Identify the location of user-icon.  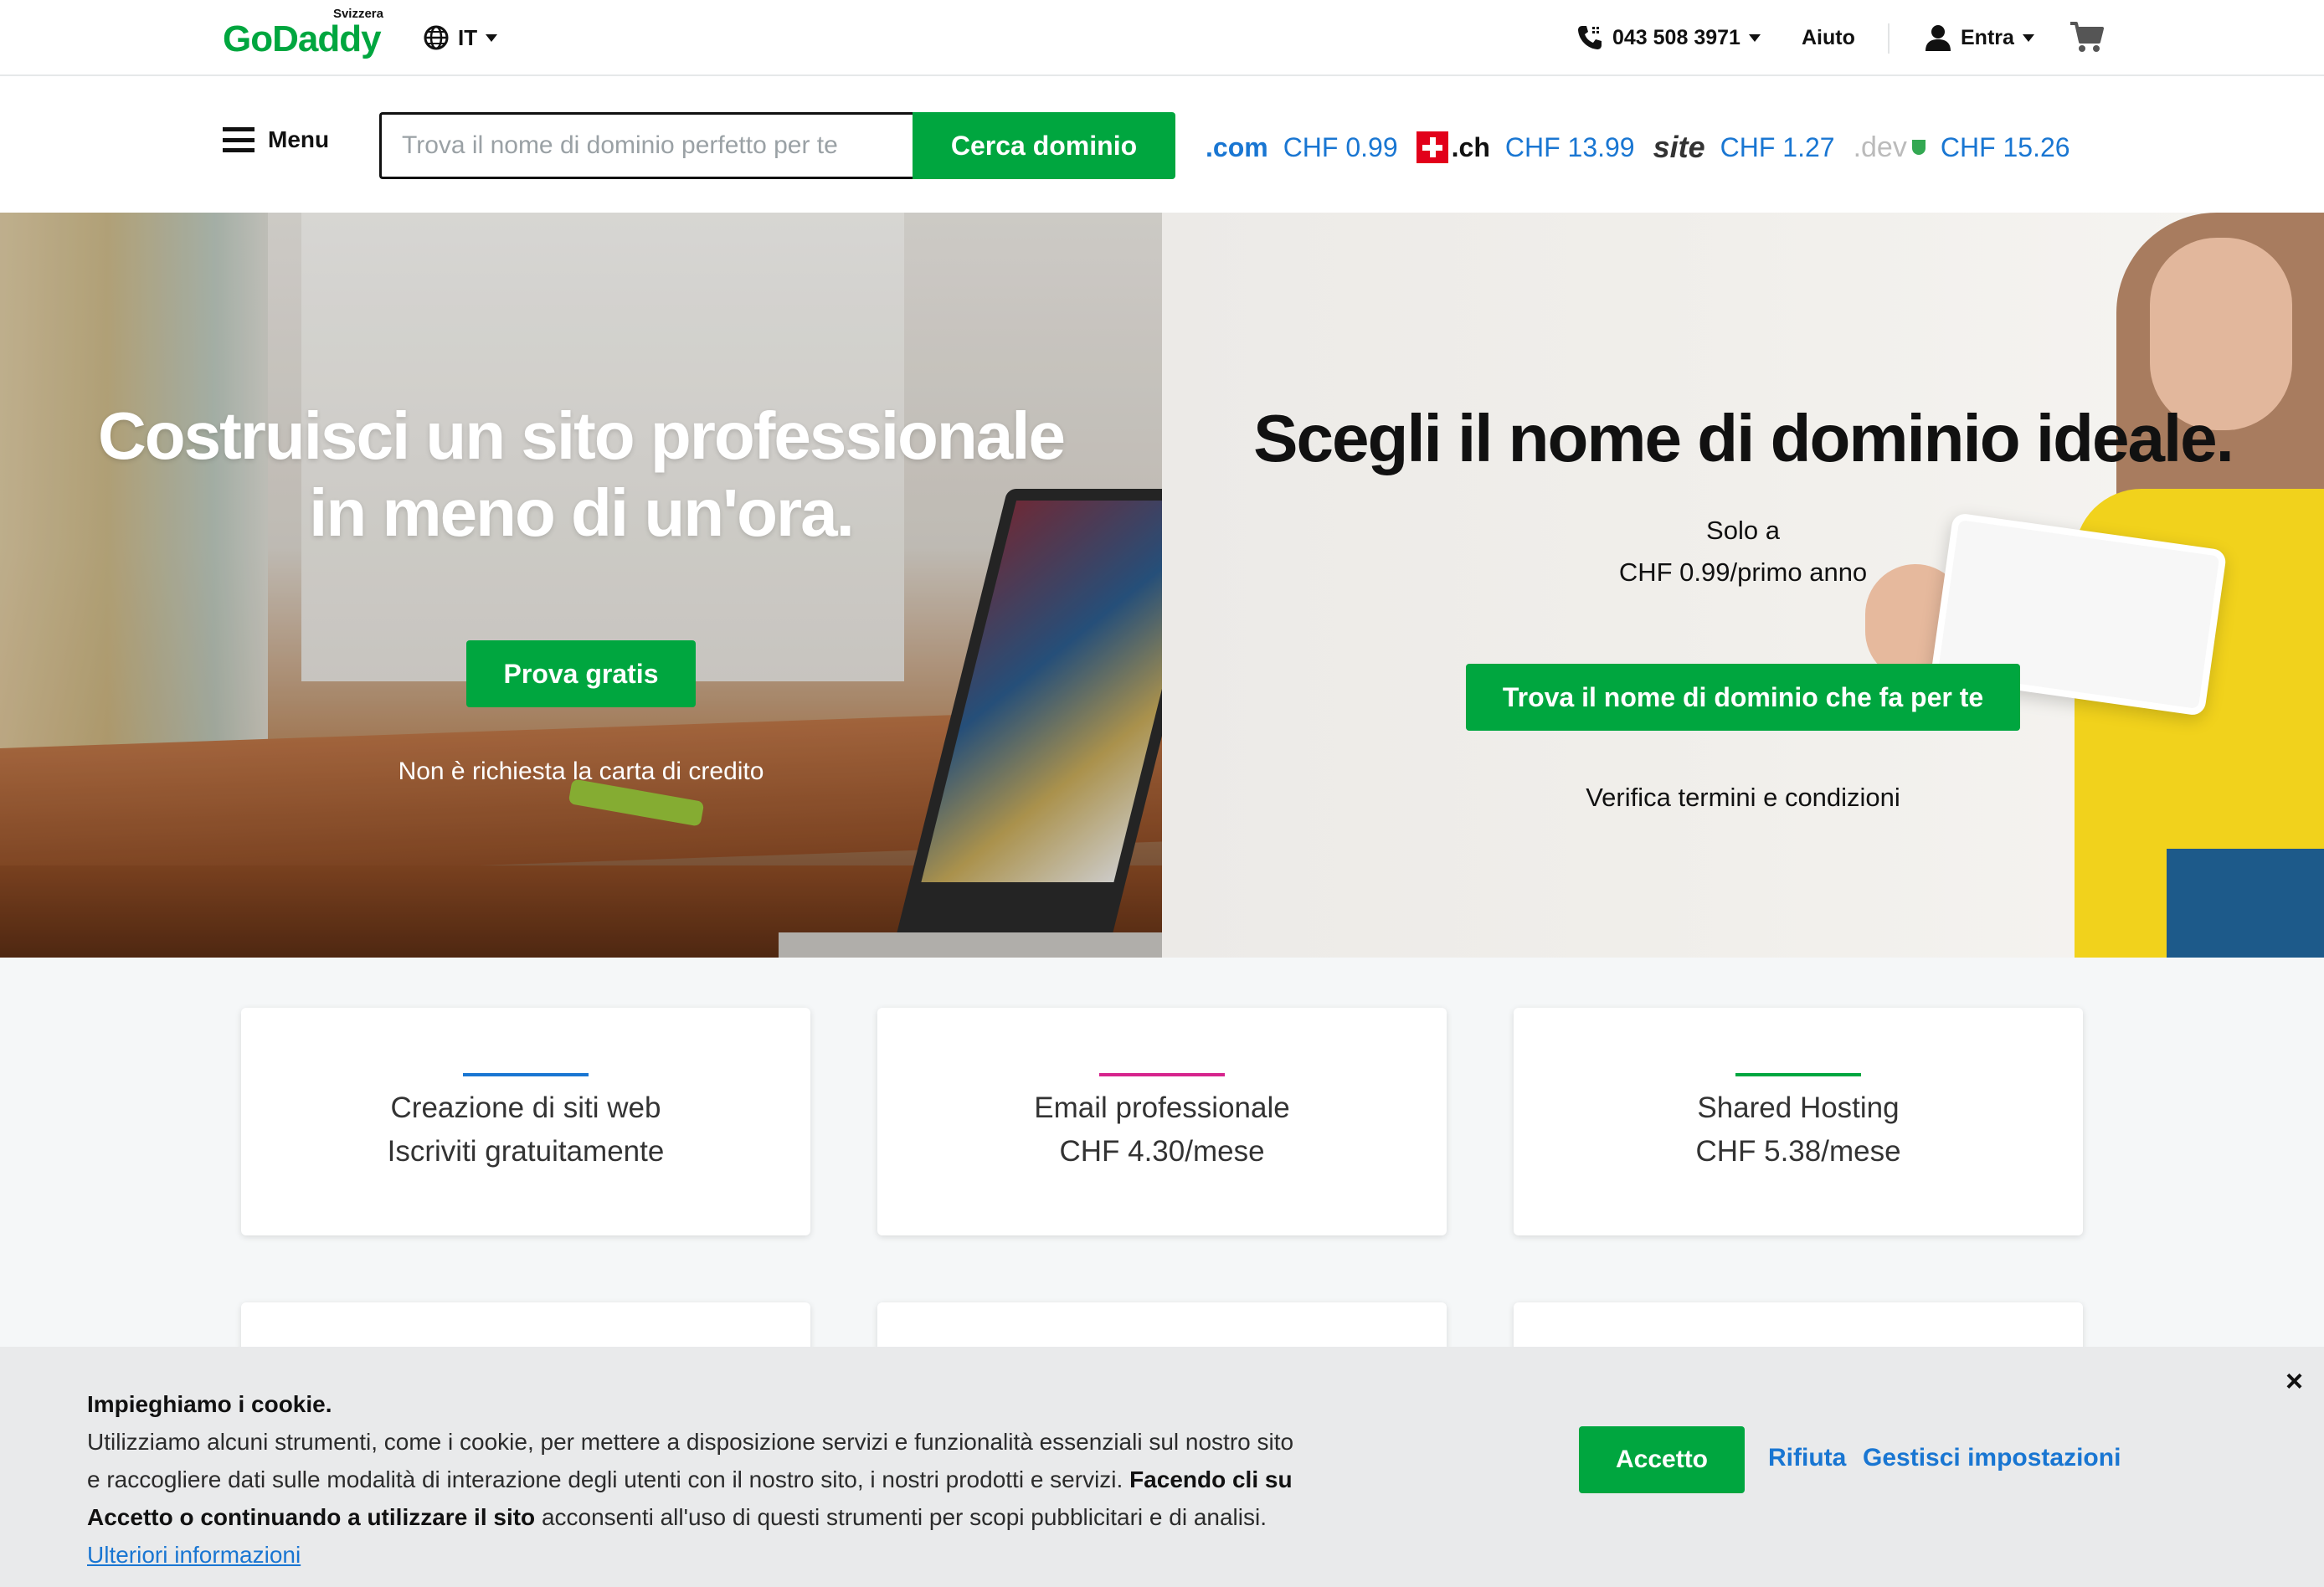
(1939, 38).